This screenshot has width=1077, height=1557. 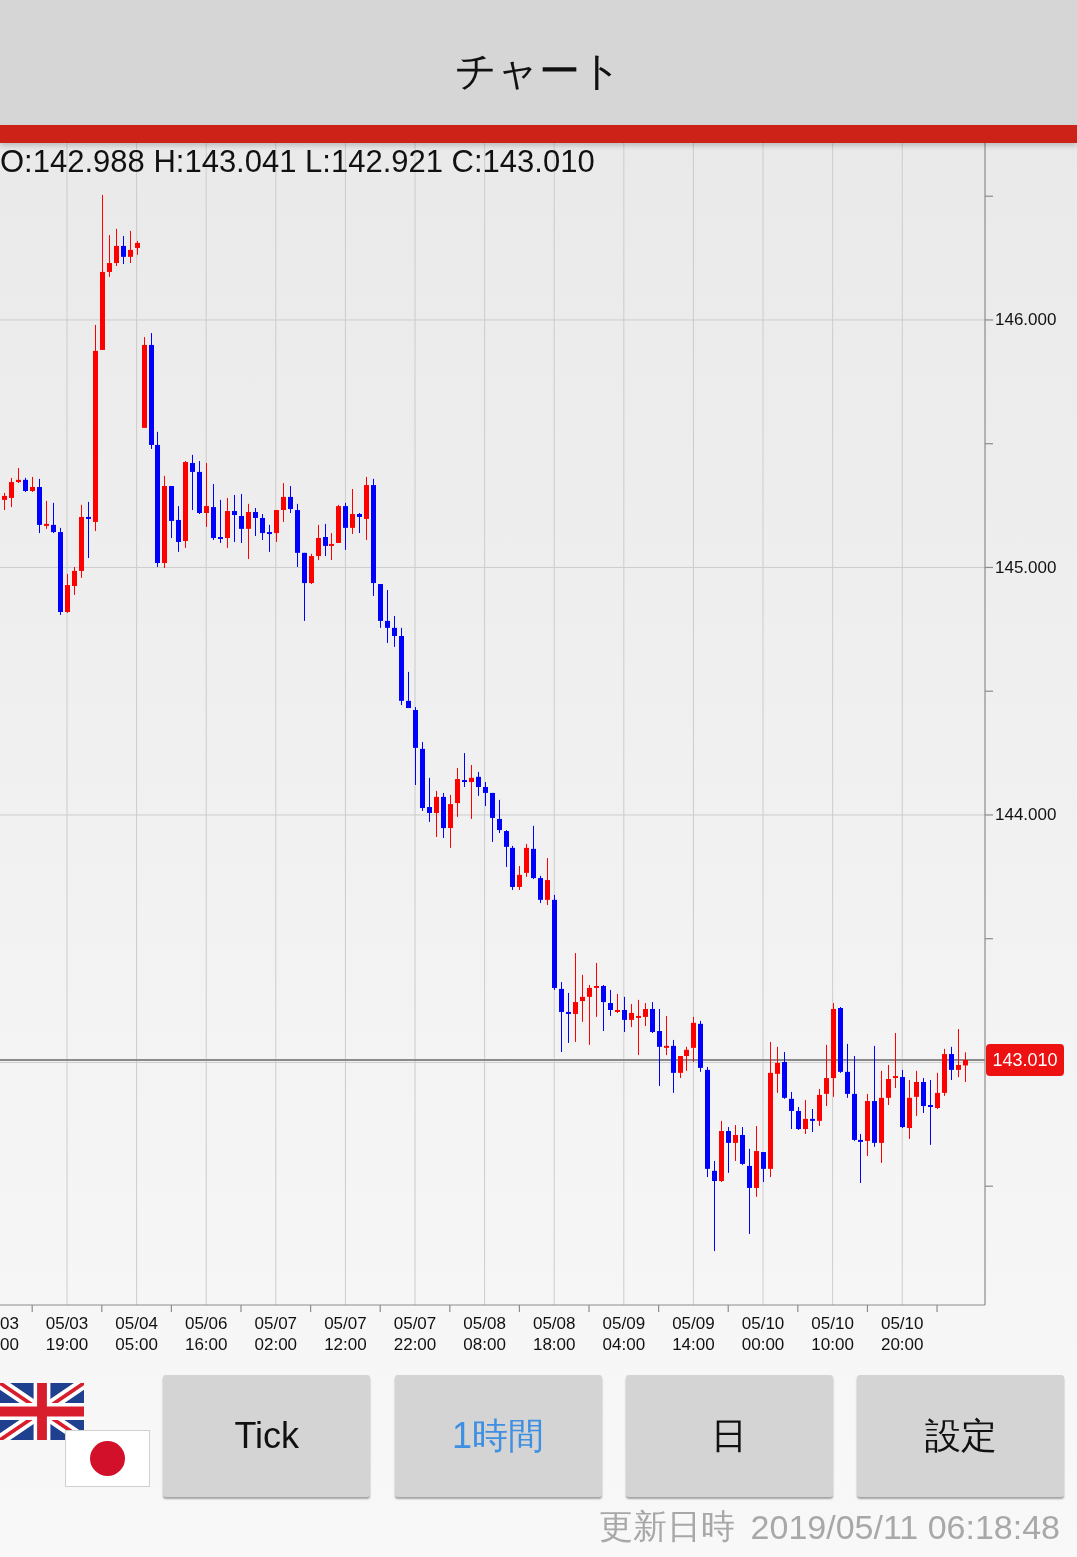 What do you see at coordinates (484, 1334) in the screenshot?
I see `time-axis-label: 05/08 08:00` at bounding box center [484, 1334].